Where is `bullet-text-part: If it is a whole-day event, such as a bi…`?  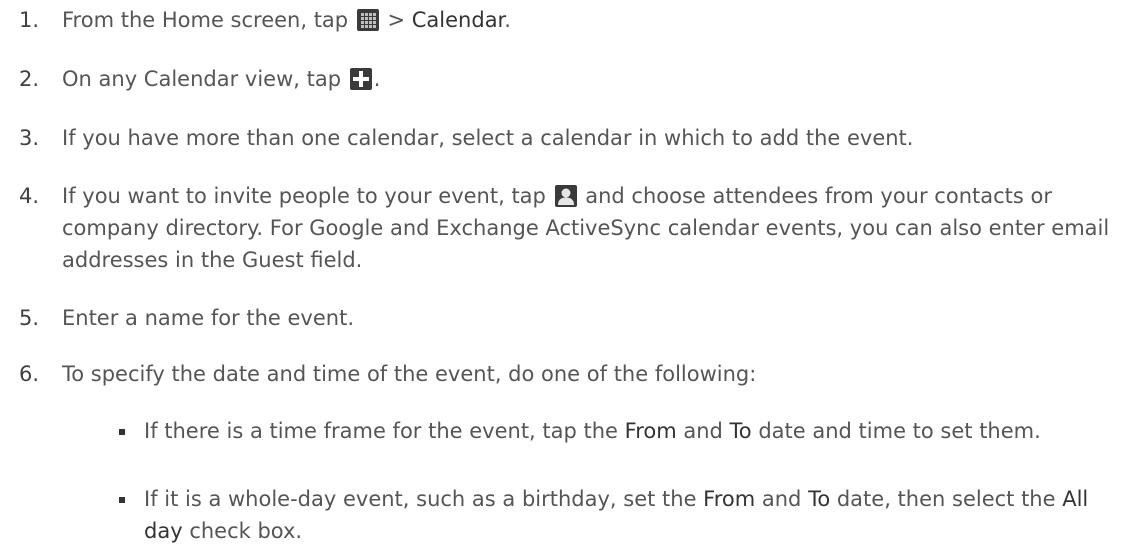 bullet-text-part: If it is a whole-day event, such as a bi… is located at coordinates (424, 499).